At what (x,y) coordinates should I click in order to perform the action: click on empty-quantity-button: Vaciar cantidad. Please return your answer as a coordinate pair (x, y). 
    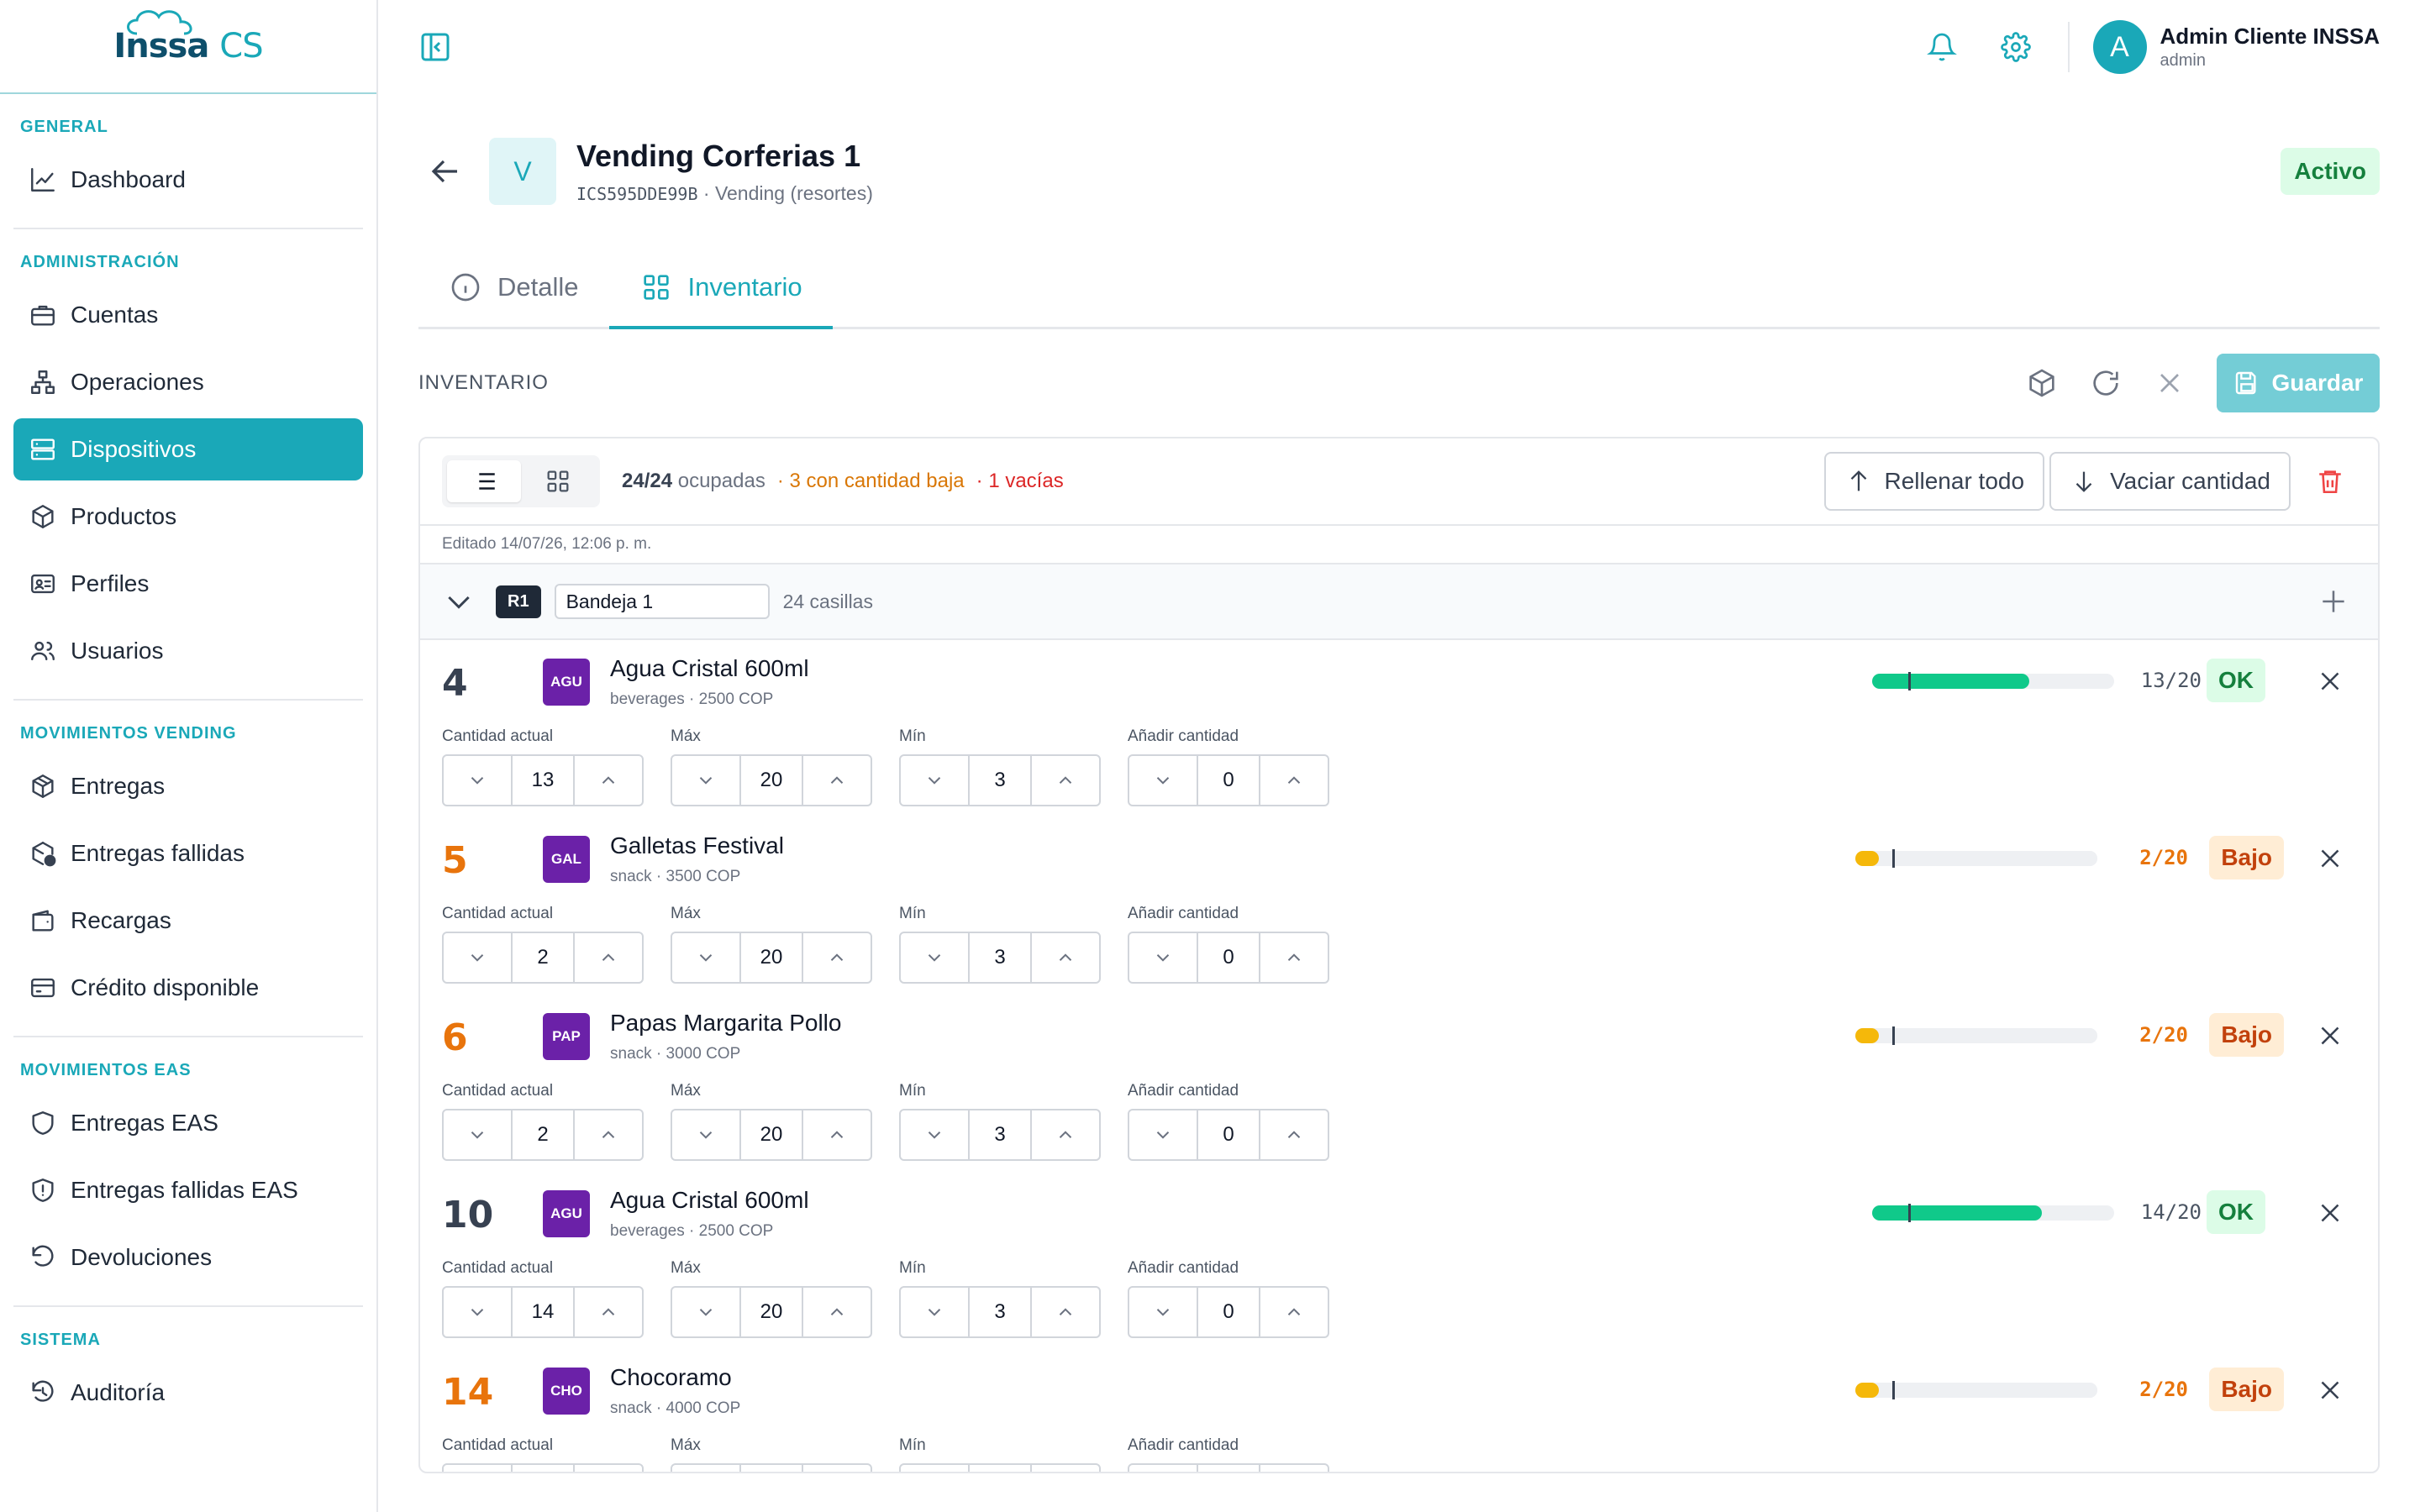
    Looking at the image, I should click on (2170, 481).